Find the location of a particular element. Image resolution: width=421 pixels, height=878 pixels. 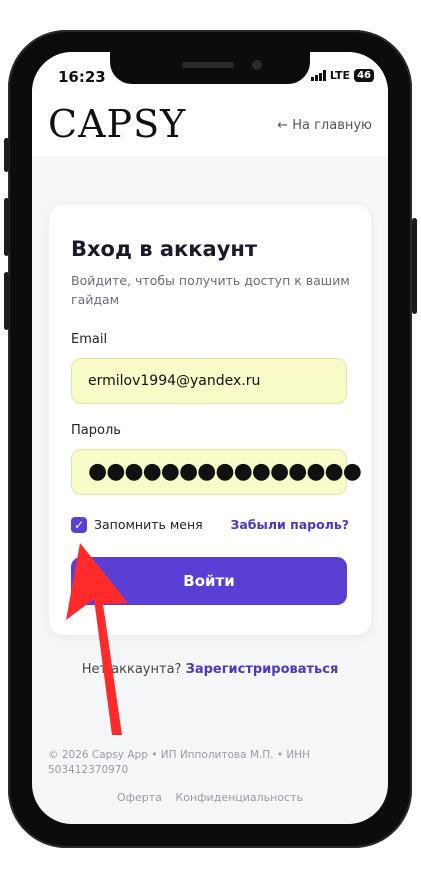

footer-links: Оферта Конфиденциальность is located at coordinates (210, 797).